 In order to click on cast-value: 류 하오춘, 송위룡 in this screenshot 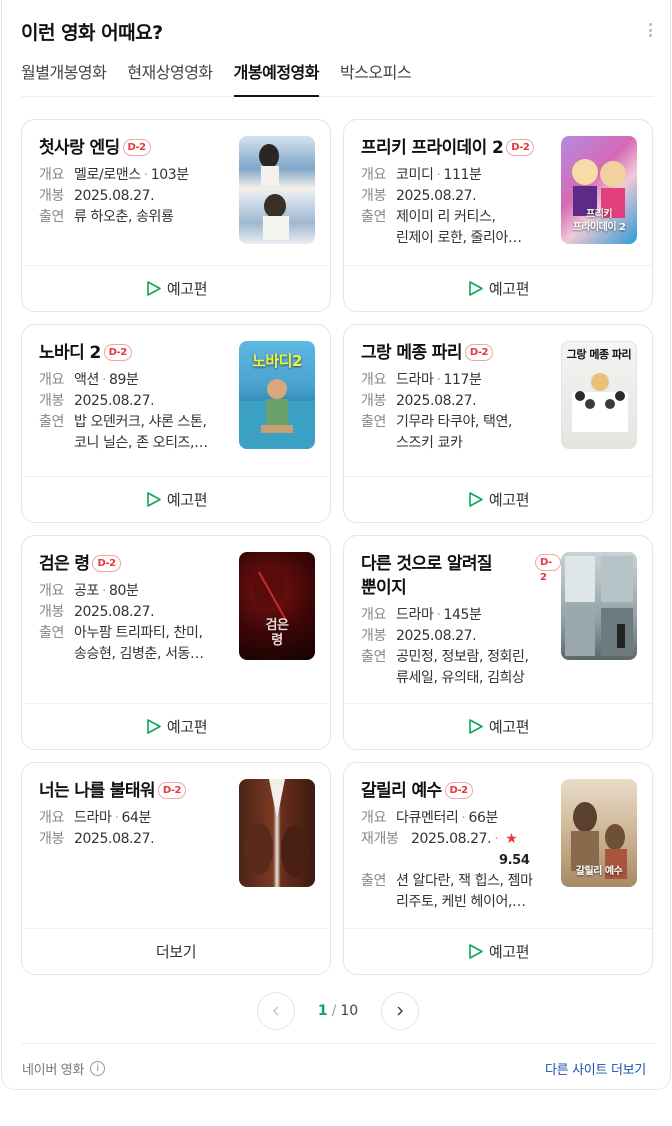, I will do `click(124, 217)`.